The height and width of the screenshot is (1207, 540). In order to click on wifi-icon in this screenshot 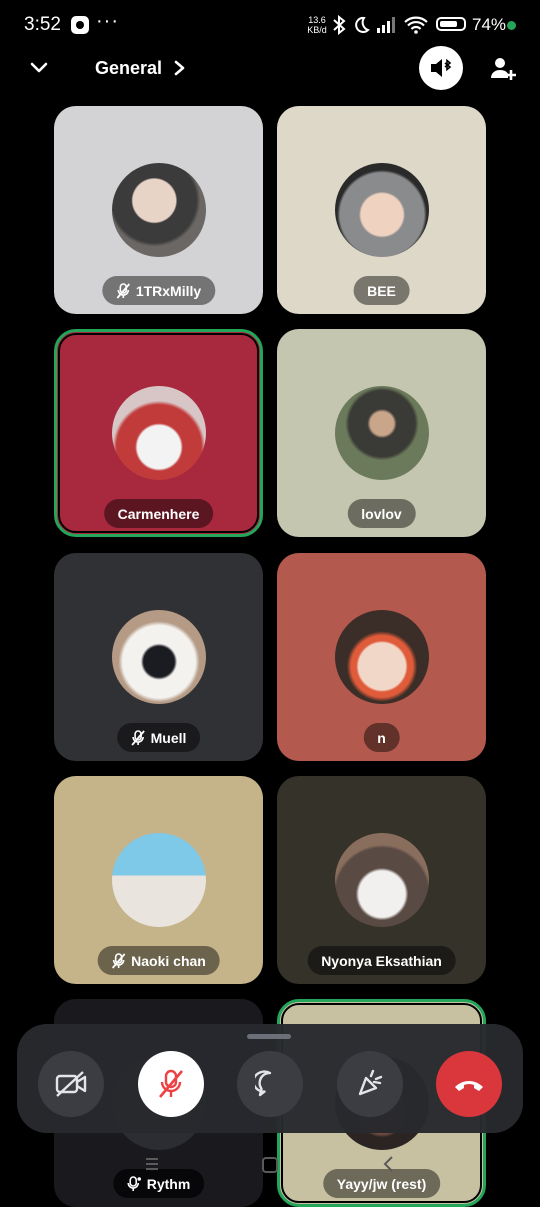, I will do `click(416, 25)`.